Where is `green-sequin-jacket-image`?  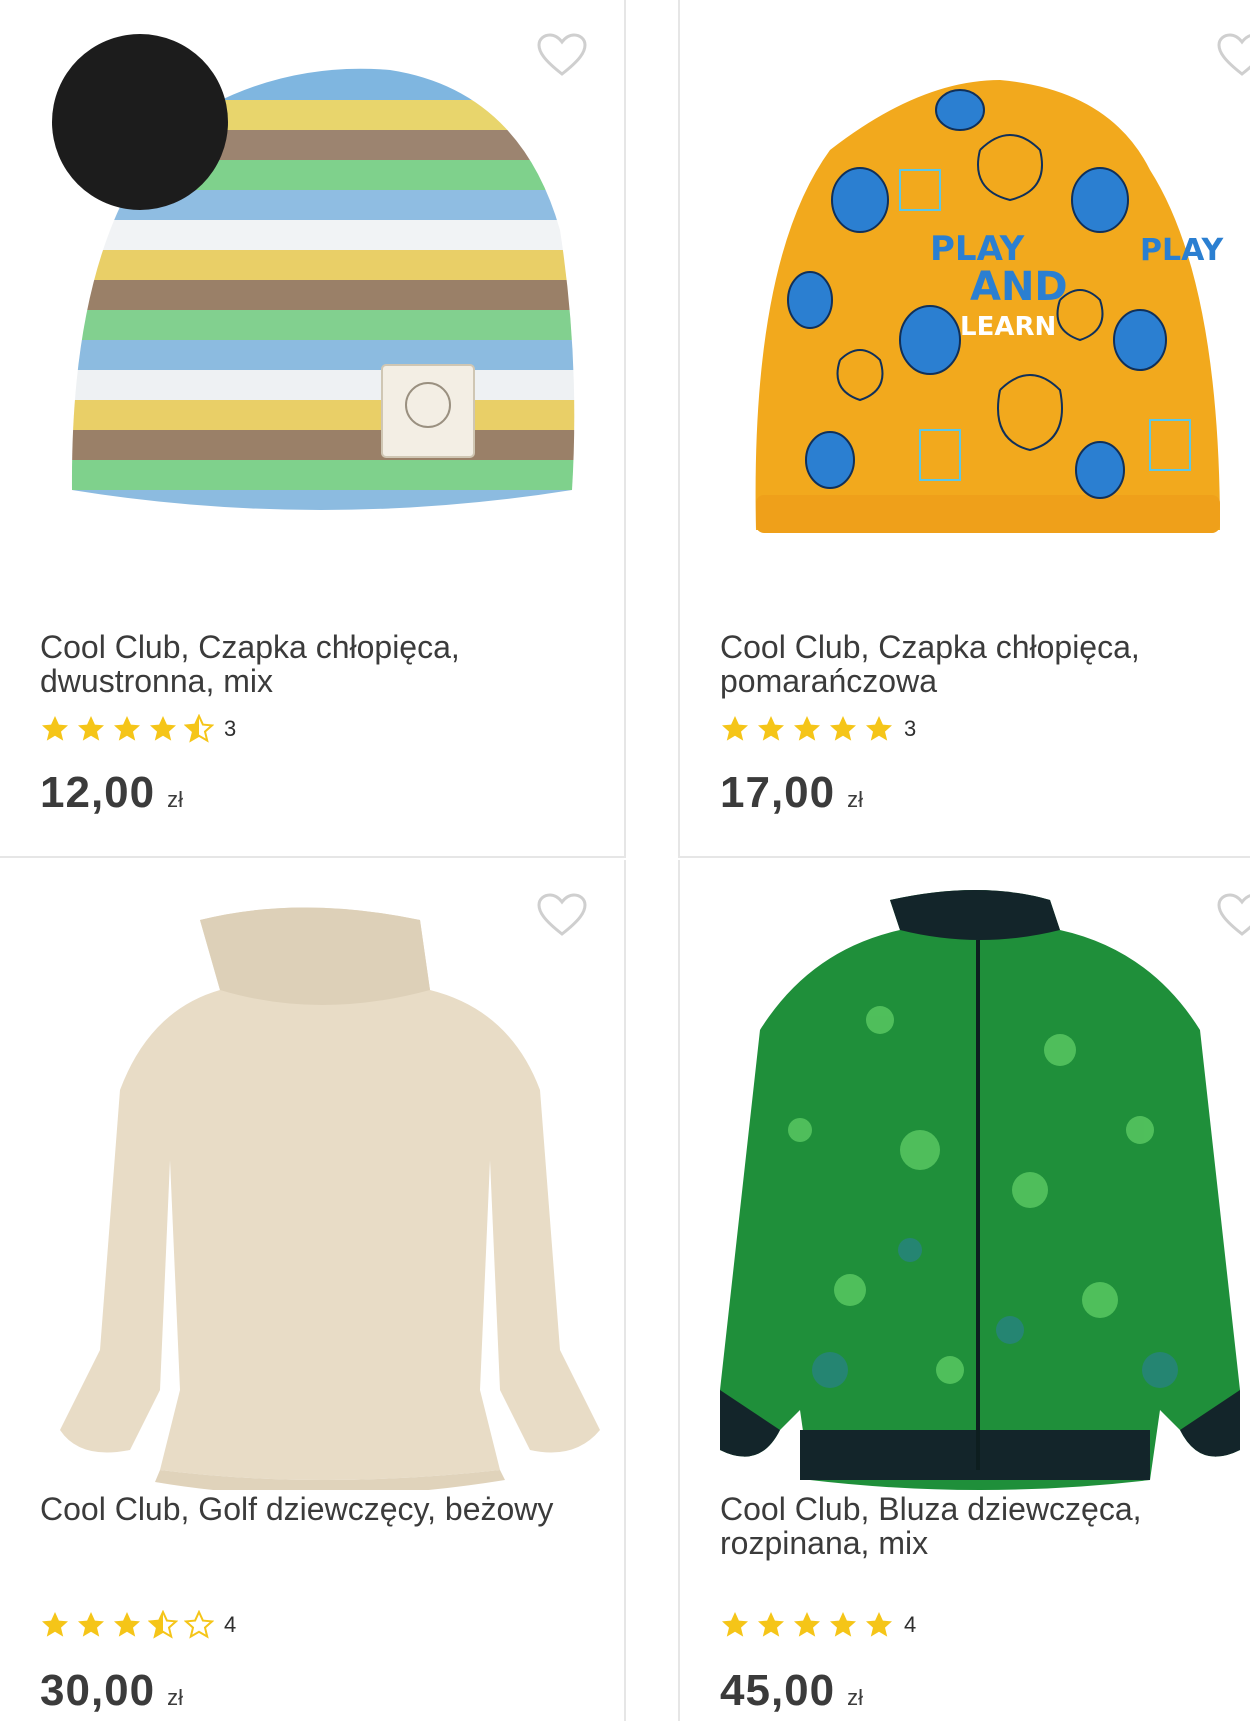
green-sequin-jacket-image is located at coordinates (980, 1190).